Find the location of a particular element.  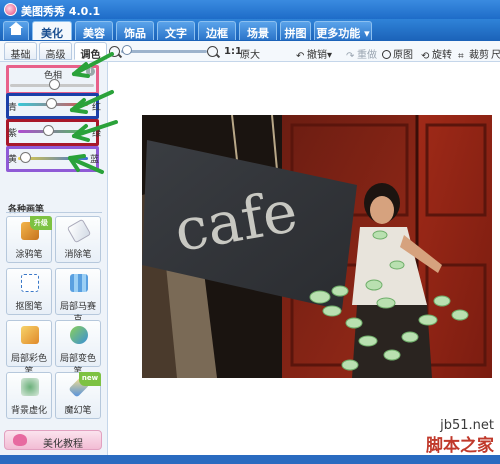

brush-local-color: 局部彩色笔 is located at coordinates (29, 348).